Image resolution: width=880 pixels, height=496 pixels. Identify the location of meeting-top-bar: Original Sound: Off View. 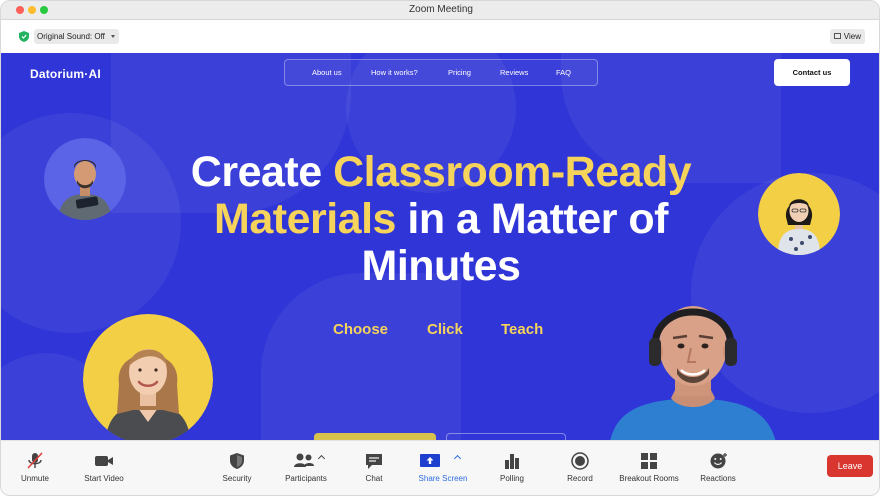
(440, 36).